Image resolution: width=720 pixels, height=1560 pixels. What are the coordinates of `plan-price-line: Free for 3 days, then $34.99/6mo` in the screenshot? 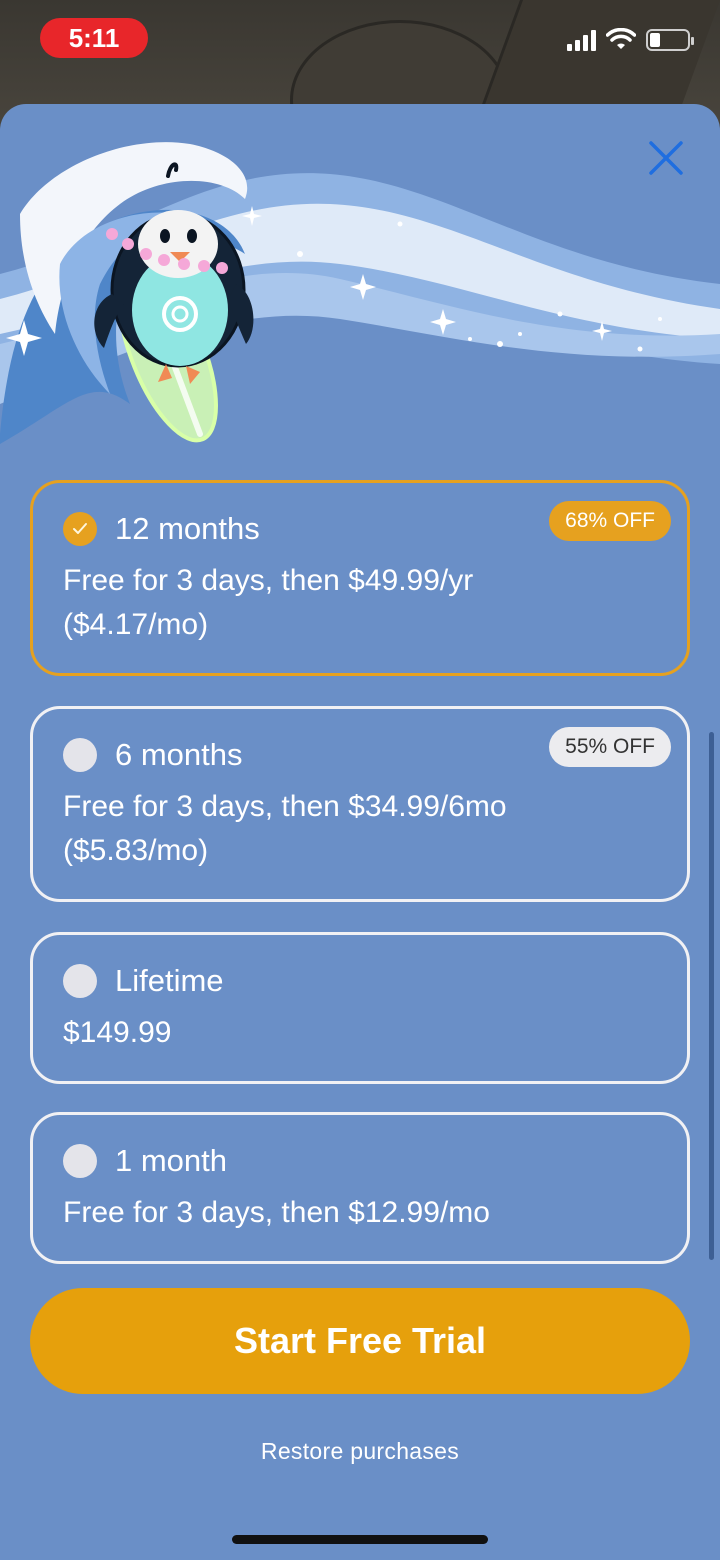 It's located at (285, 806).